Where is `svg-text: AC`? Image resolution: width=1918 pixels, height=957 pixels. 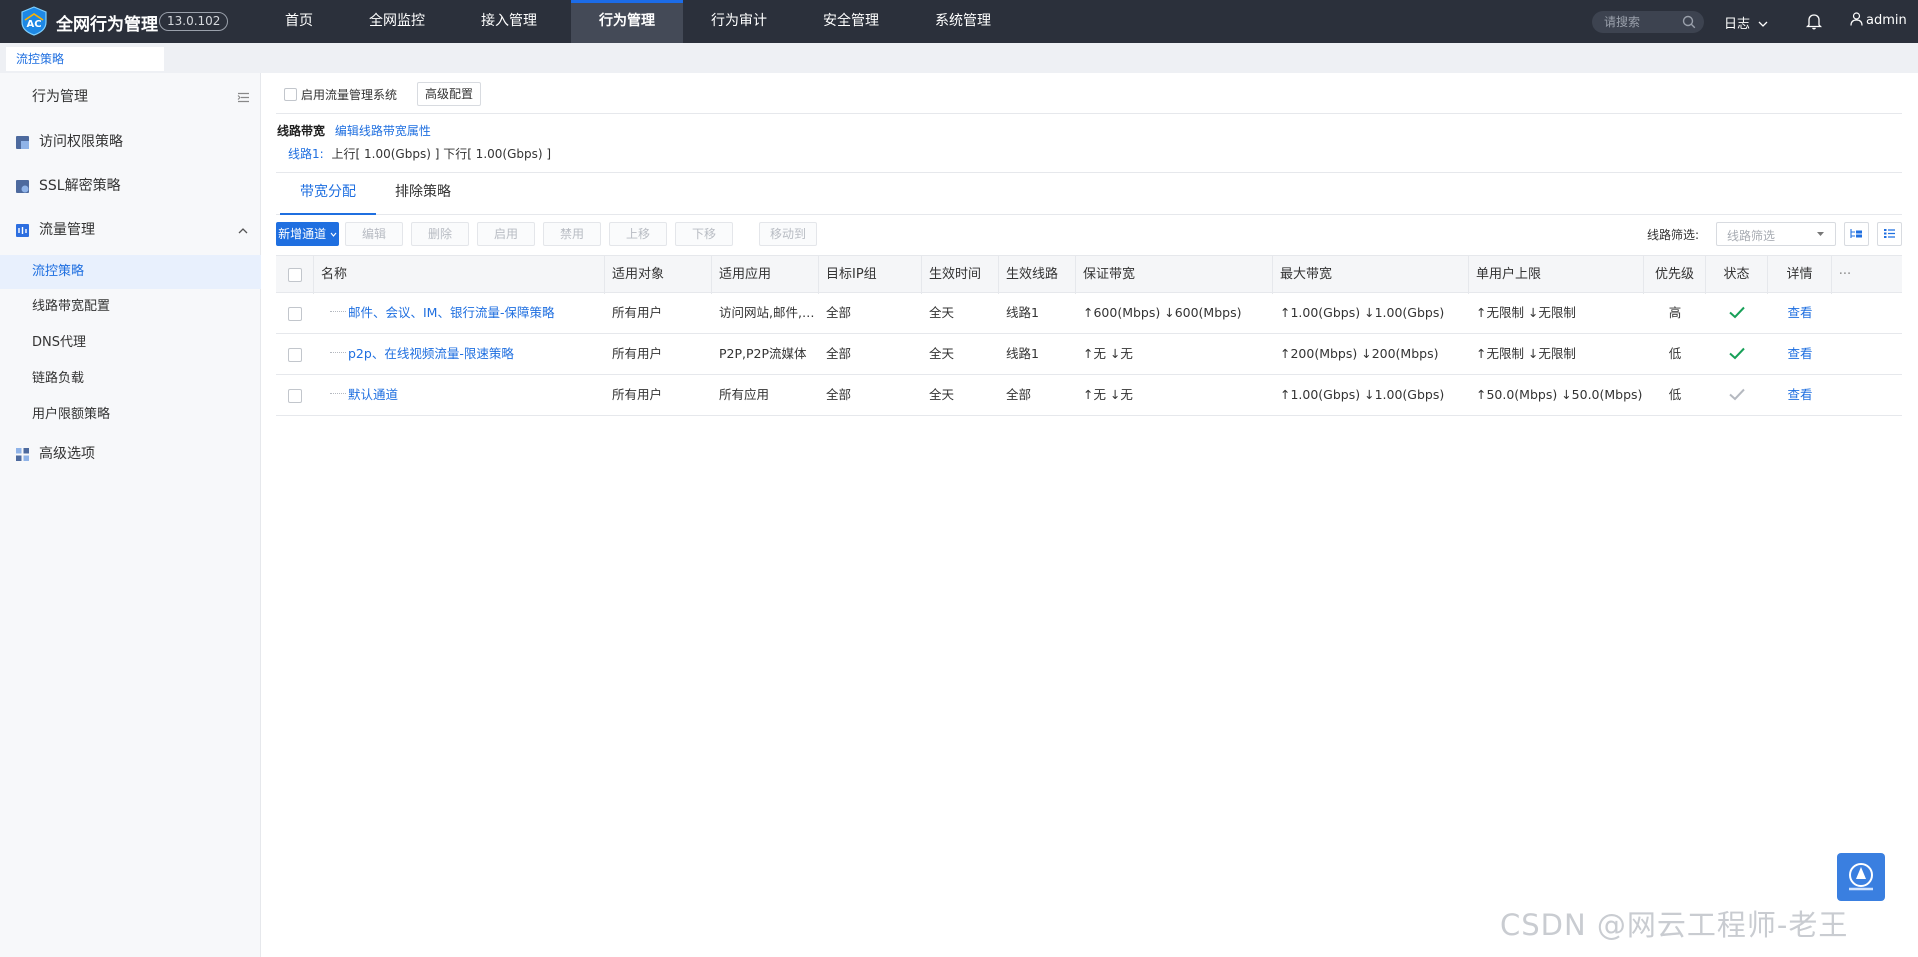
svg-text: AC is located at coordinates (33, 24).